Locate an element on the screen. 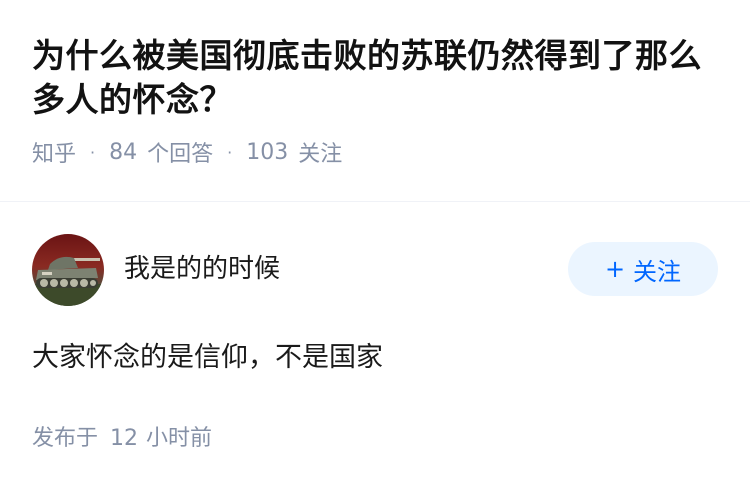 The height and width of the screenshot is (484, 750). answer-count: 84 is located at coordinates (123, 152).